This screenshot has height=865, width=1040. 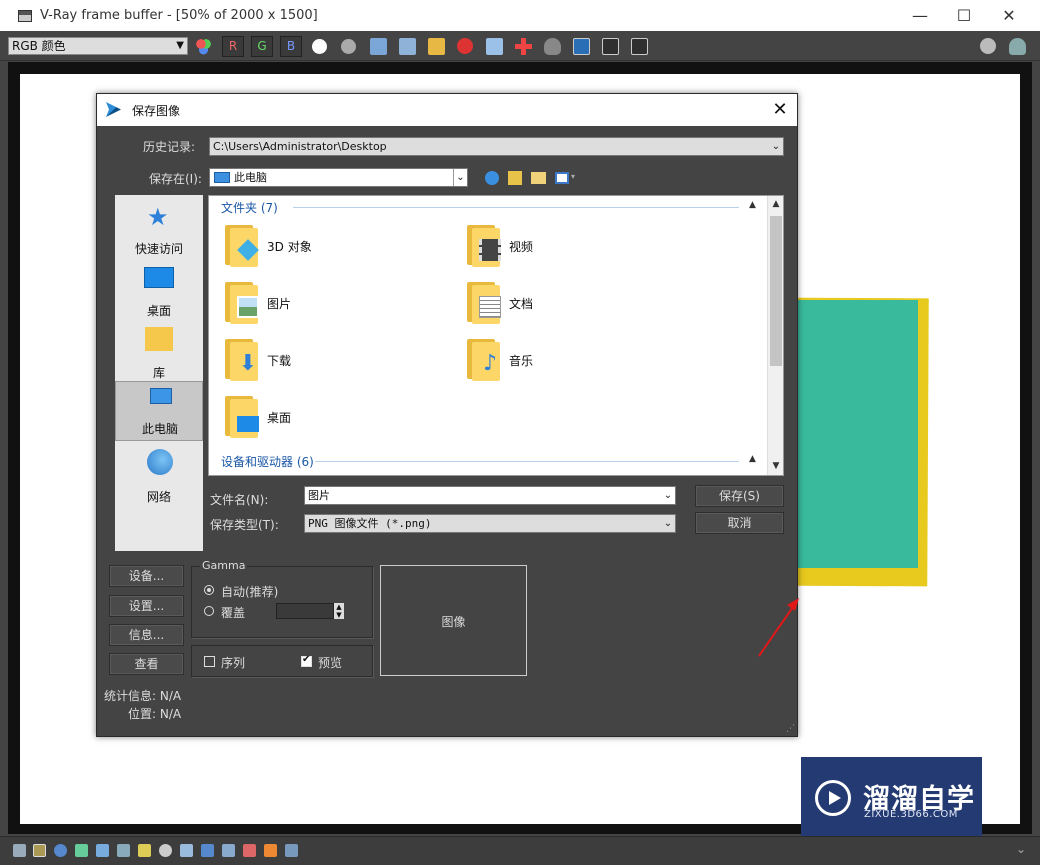 What do you see at coordinates (300, 146) in the screenshot?
I see `history-value: C:\Users\Administrator\Desktop` at bounding box center [300, 146].